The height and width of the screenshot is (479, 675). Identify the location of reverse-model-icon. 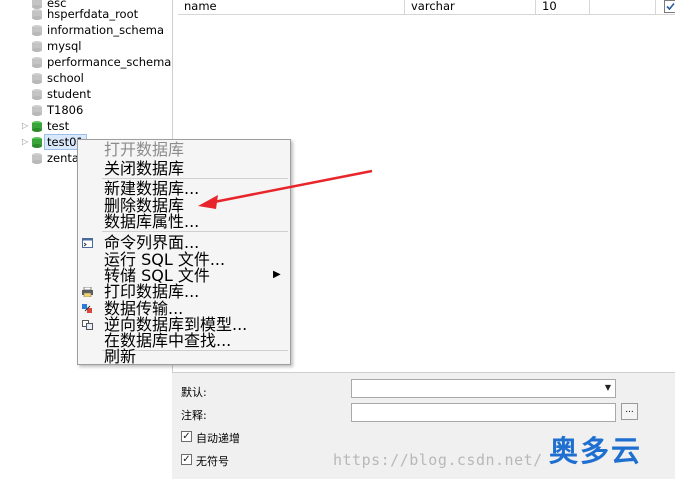
(87, 325).